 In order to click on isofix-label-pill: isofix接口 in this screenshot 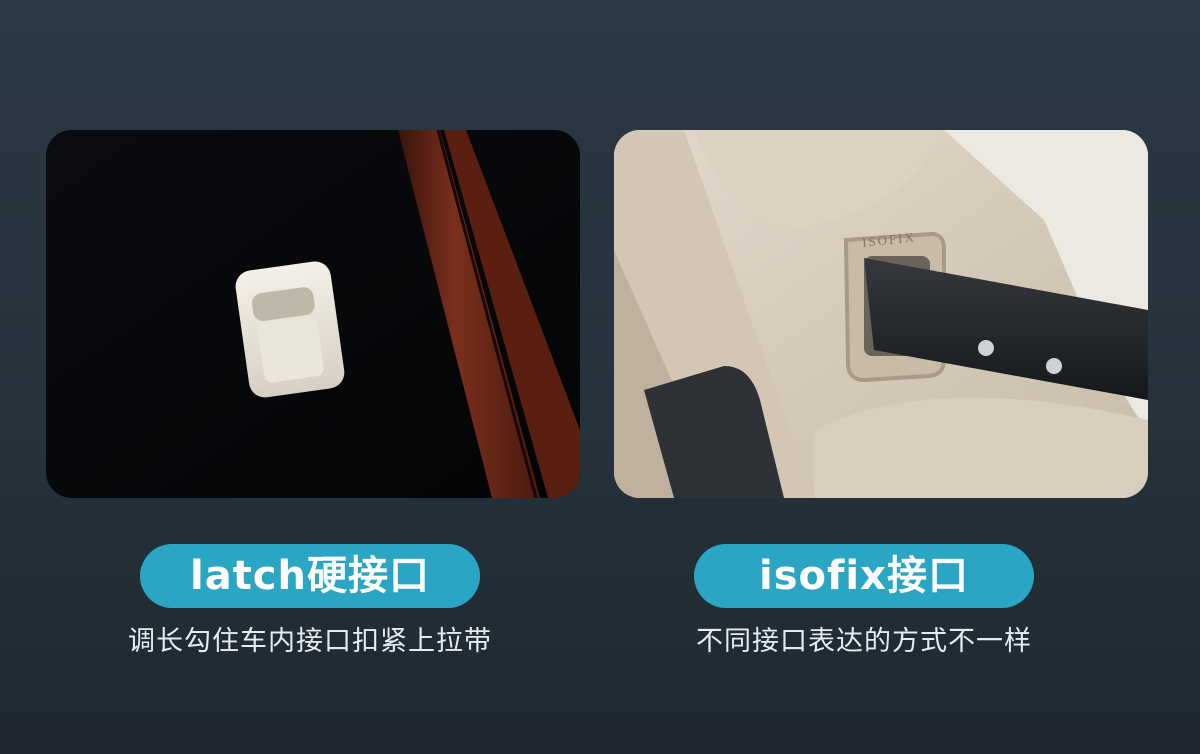, I will do `click(864, 576)`.